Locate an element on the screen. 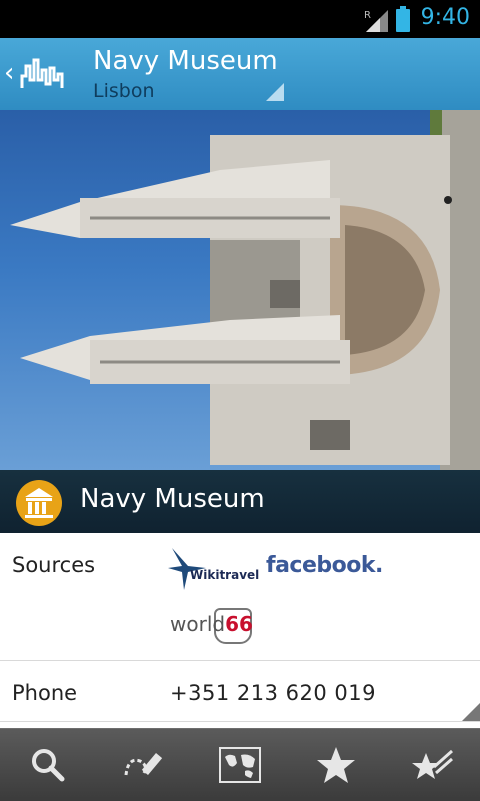  page-title: Navy Museum is located at coordinates (185, 61).